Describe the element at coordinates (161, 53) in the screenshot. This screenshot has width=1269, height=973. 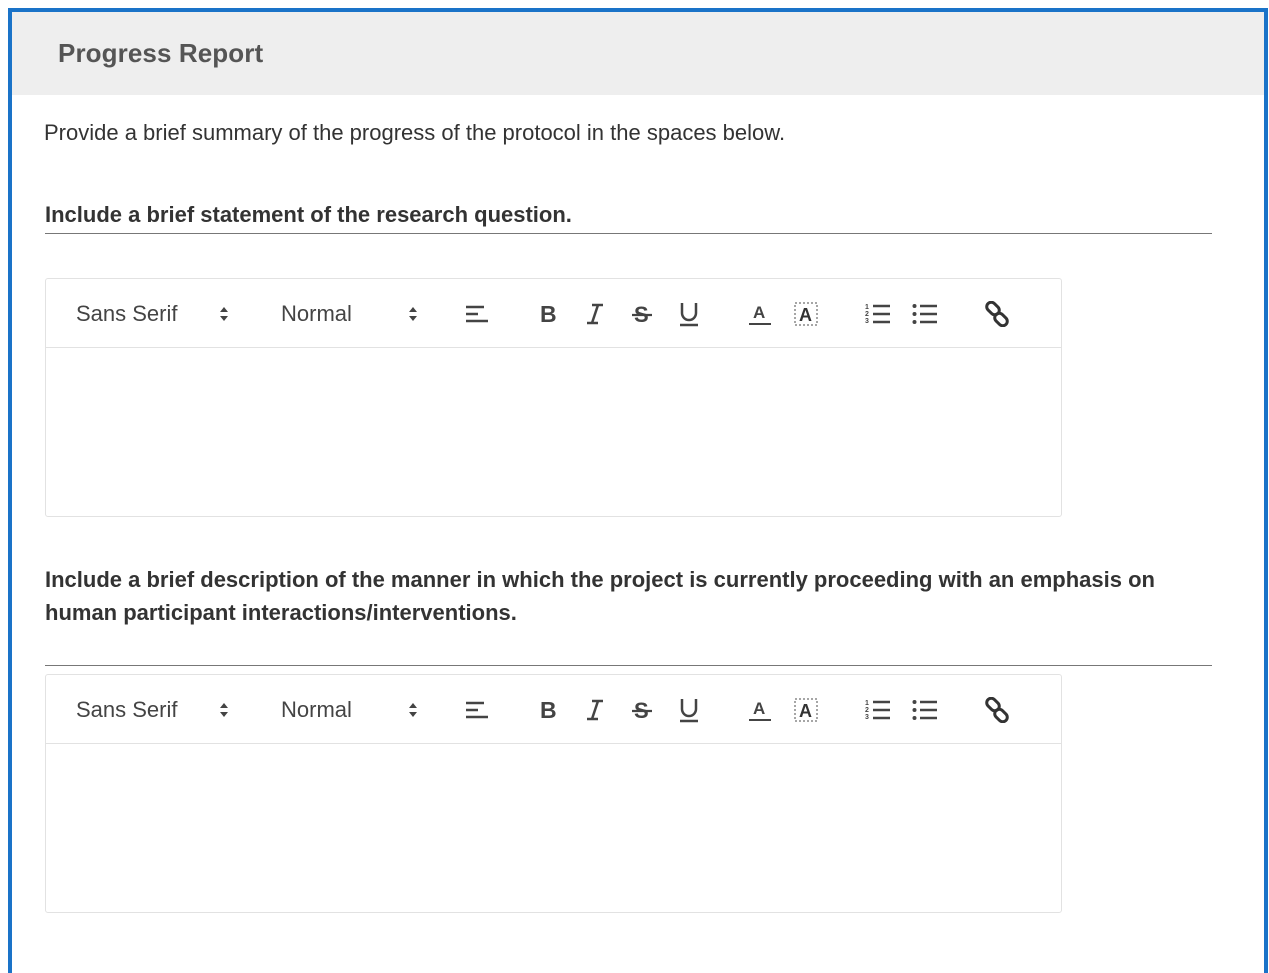
I see `panel-title: Progress Report` at that location.